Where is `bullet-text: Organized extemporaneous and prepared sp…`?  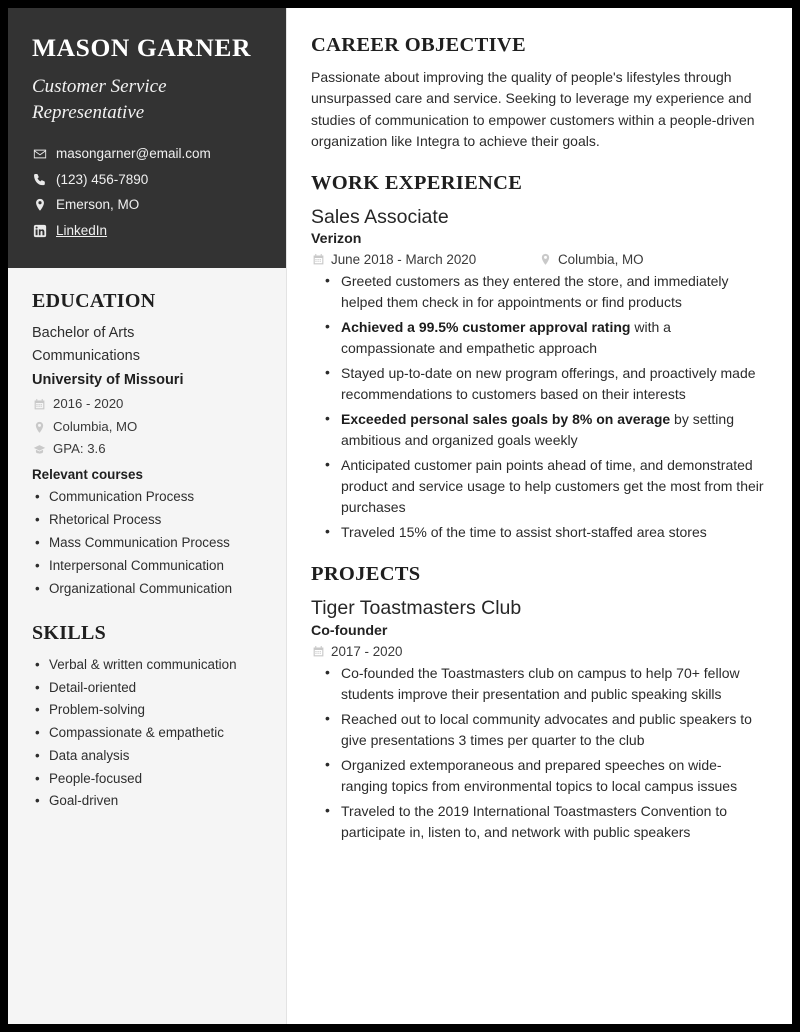
bullet-text: Organized extemporaneous and prepared sp… is located at coordinates (539, 775).